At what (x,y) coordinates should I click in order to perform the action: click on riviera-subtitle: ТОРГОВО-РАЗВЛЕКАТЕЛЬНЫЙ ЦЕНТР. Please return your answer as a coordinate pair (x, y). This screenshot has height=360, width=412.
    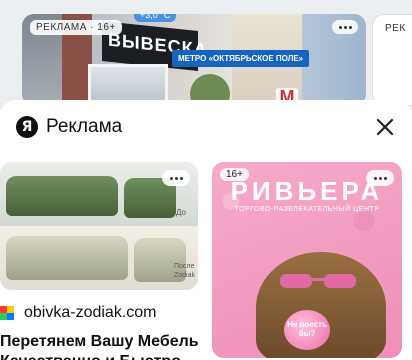
    Looking at the image, I should click on (307, 209).